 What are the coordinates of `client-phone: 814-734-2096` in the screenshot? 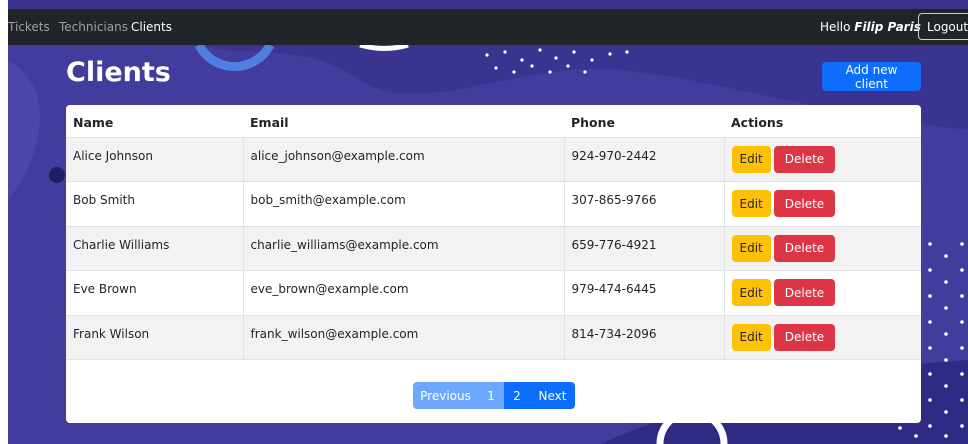 It's located at (643, 337).